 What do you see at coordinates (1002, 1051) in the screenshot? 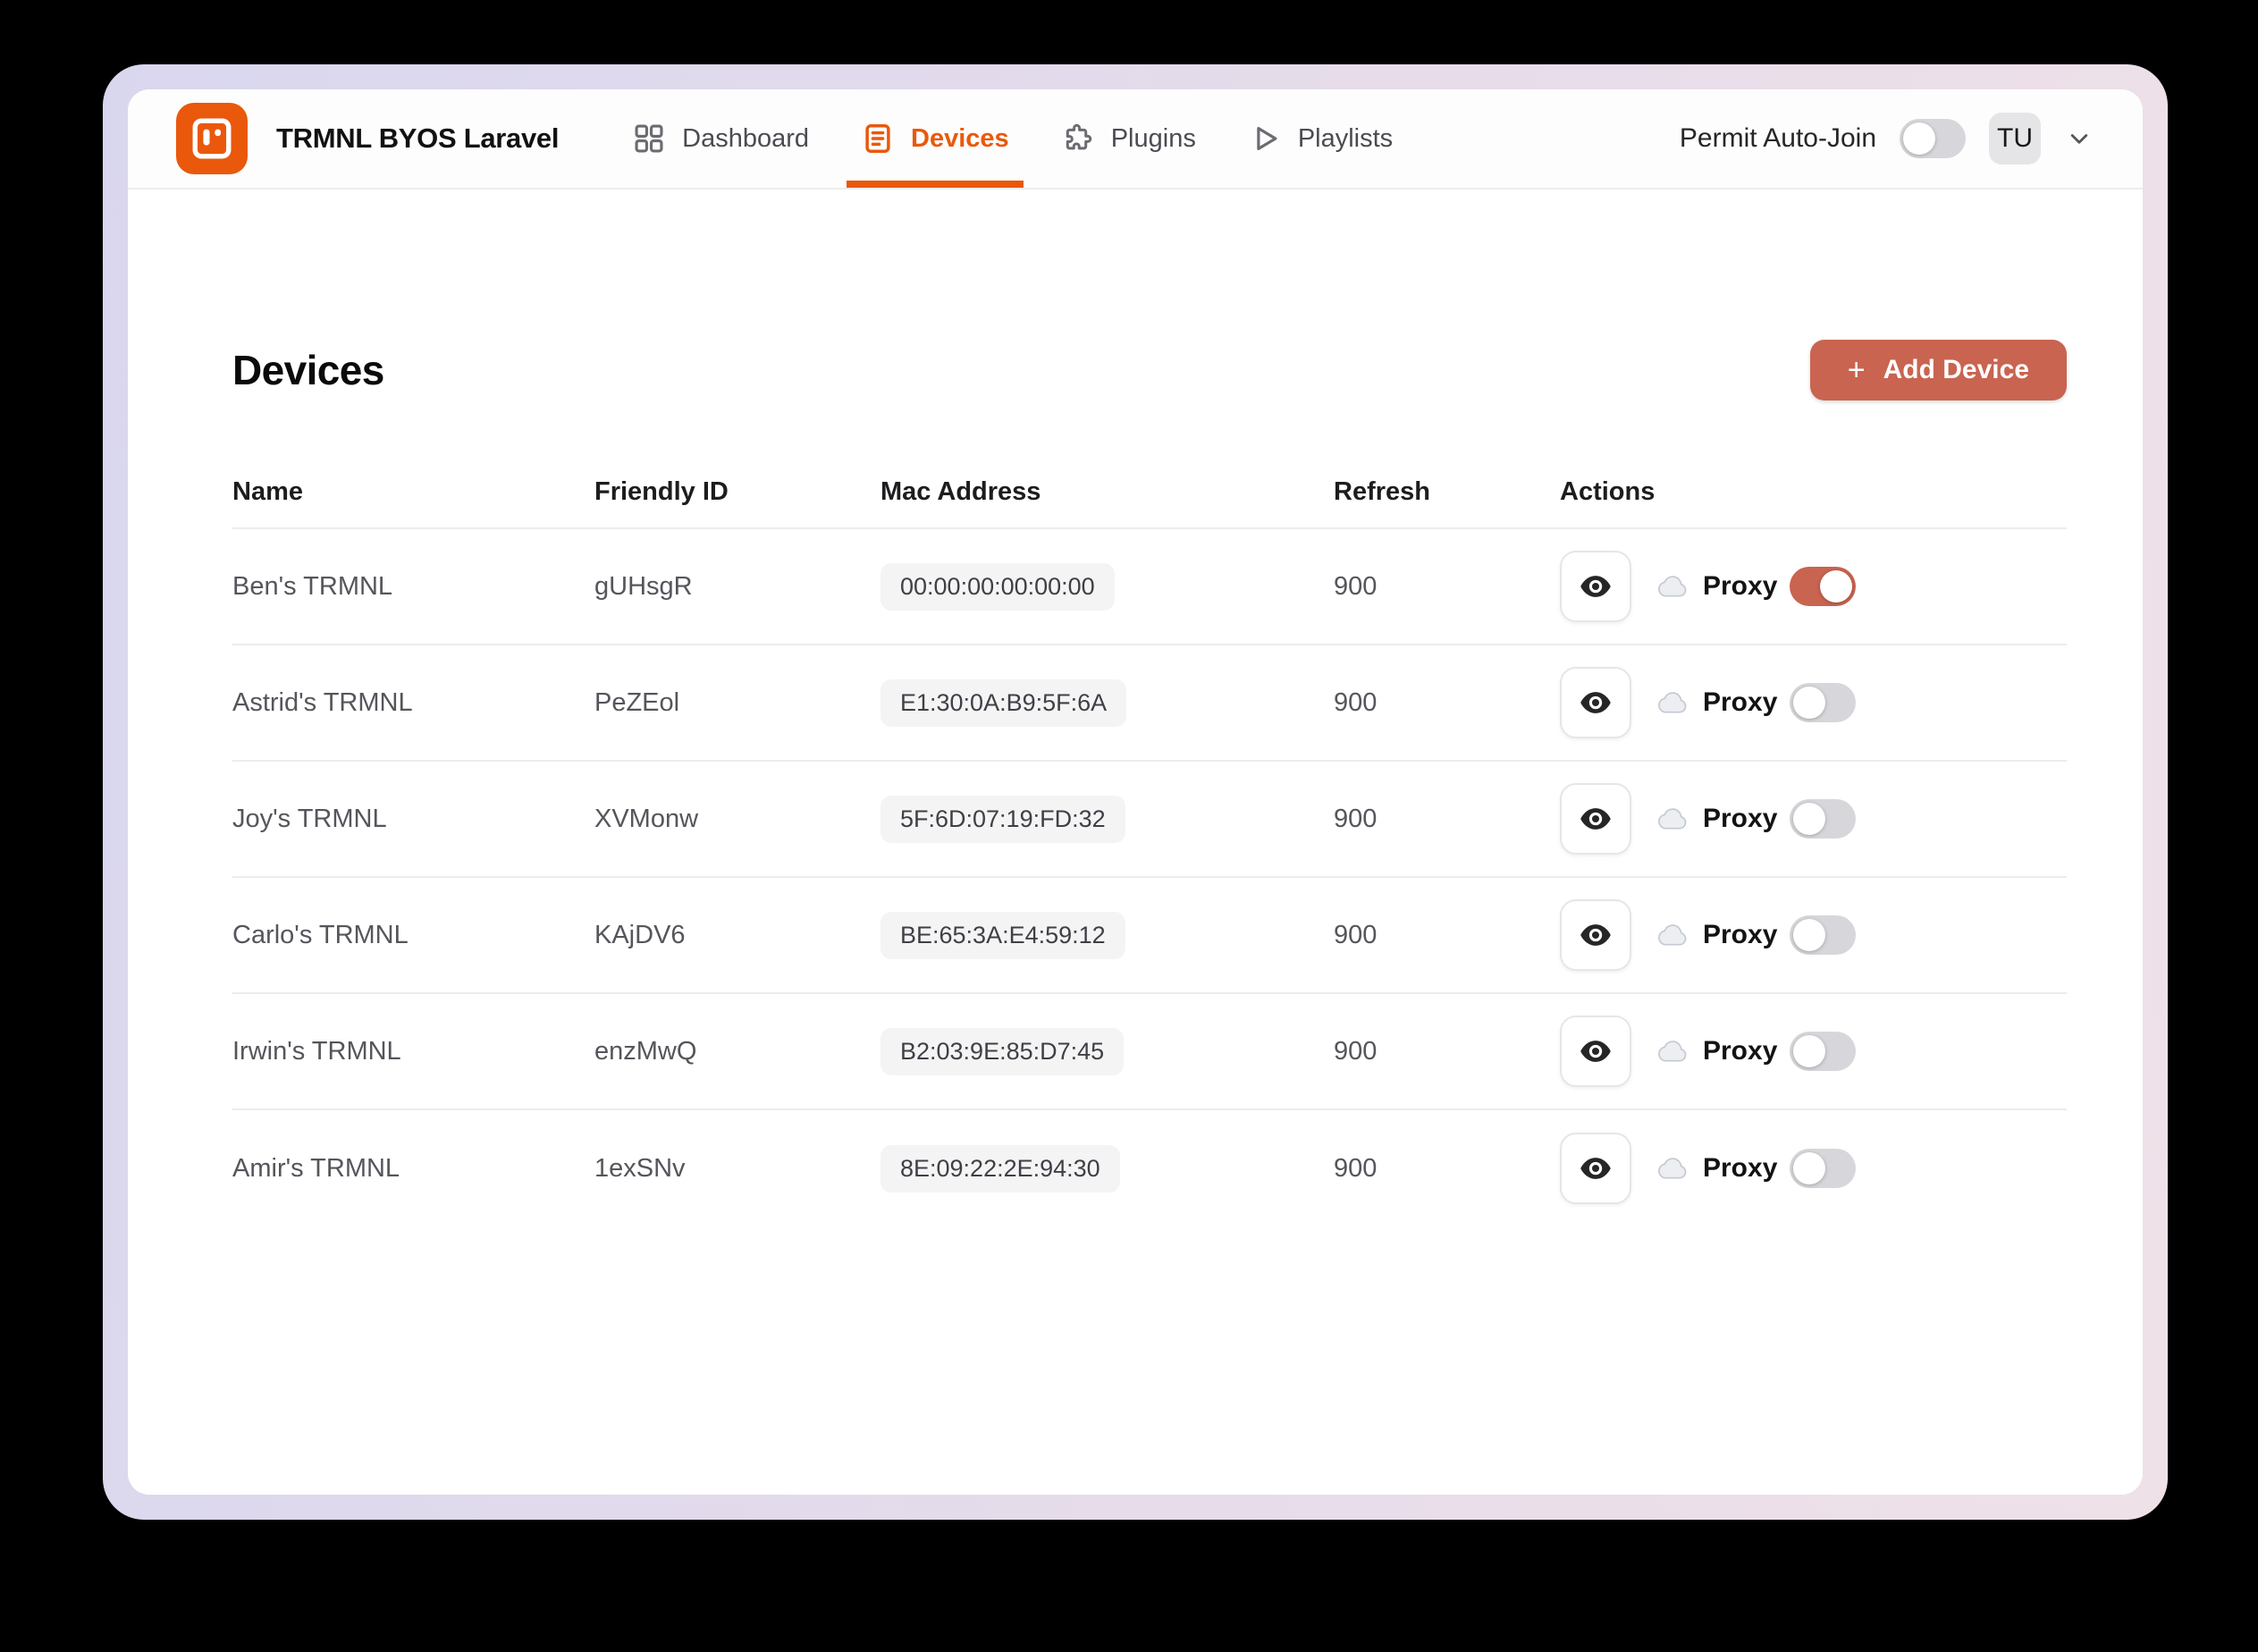
I see `device-mac-badge: B2:03:9E:85:D7:45` at bounding box center [1002, 1051].